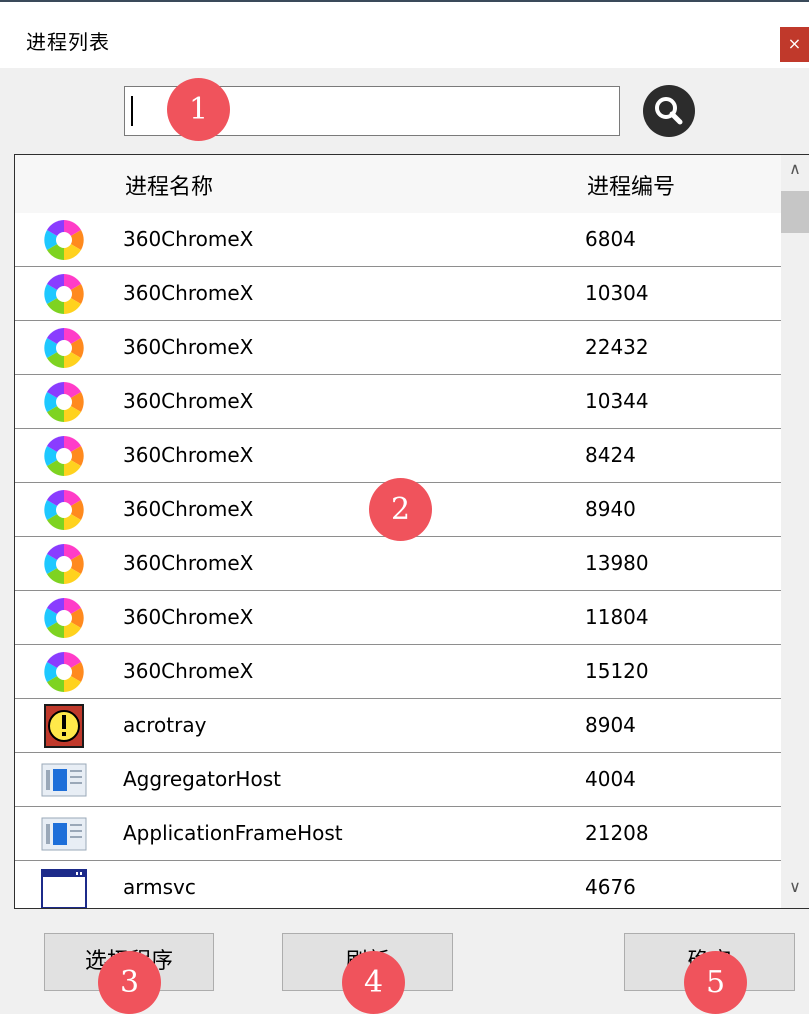 This screenshot has height=1014, width=809. I want to click on process-name: AggregatorHost, so click(202, 779).